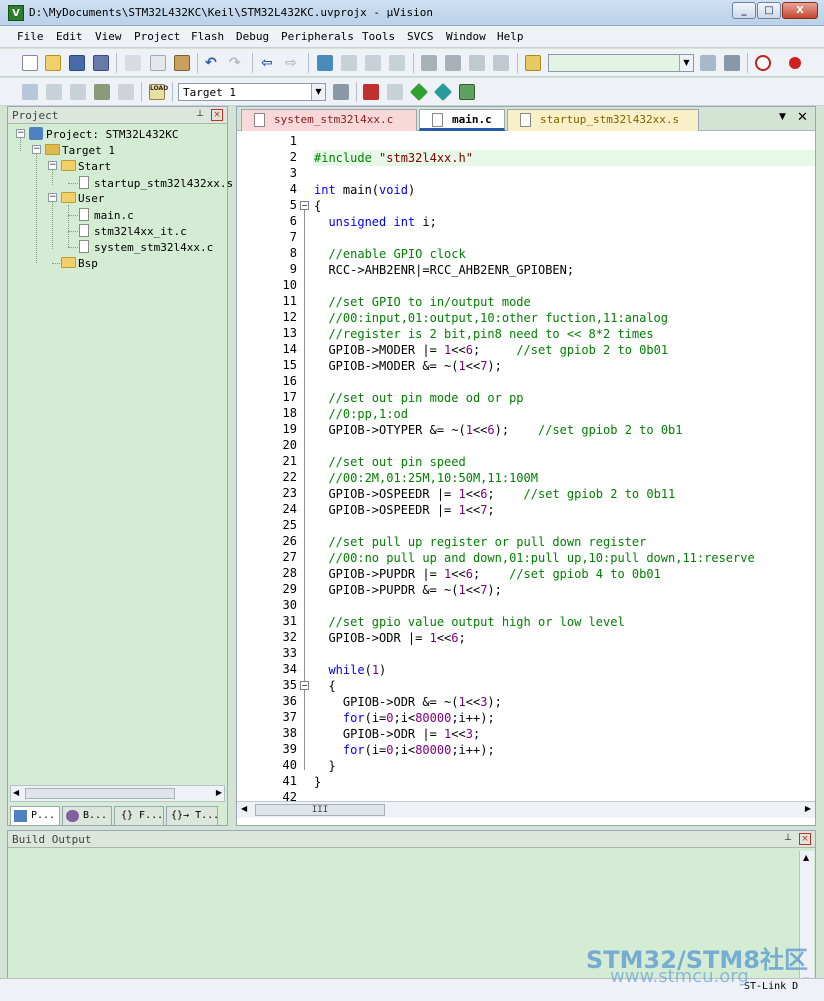  Describe the element at coordinates (375, 222) in the screenshot. I see `code-line: unsigned int i;` at that location.